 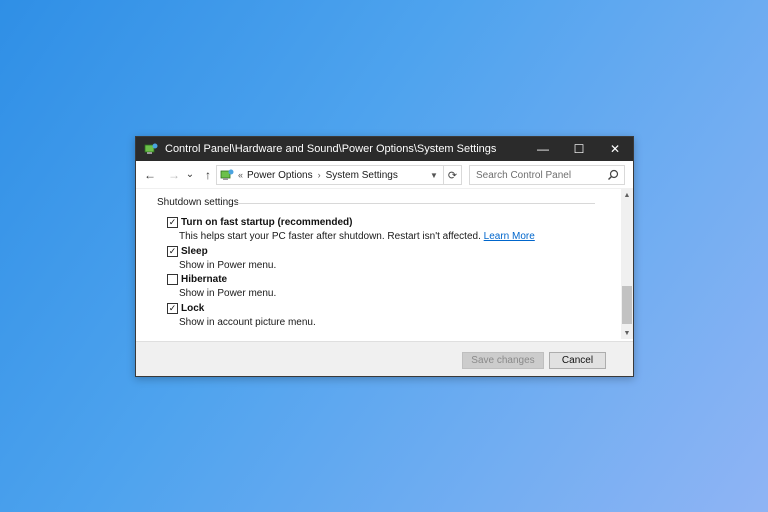 I want to click on search-box, so click(x=547, y=175).